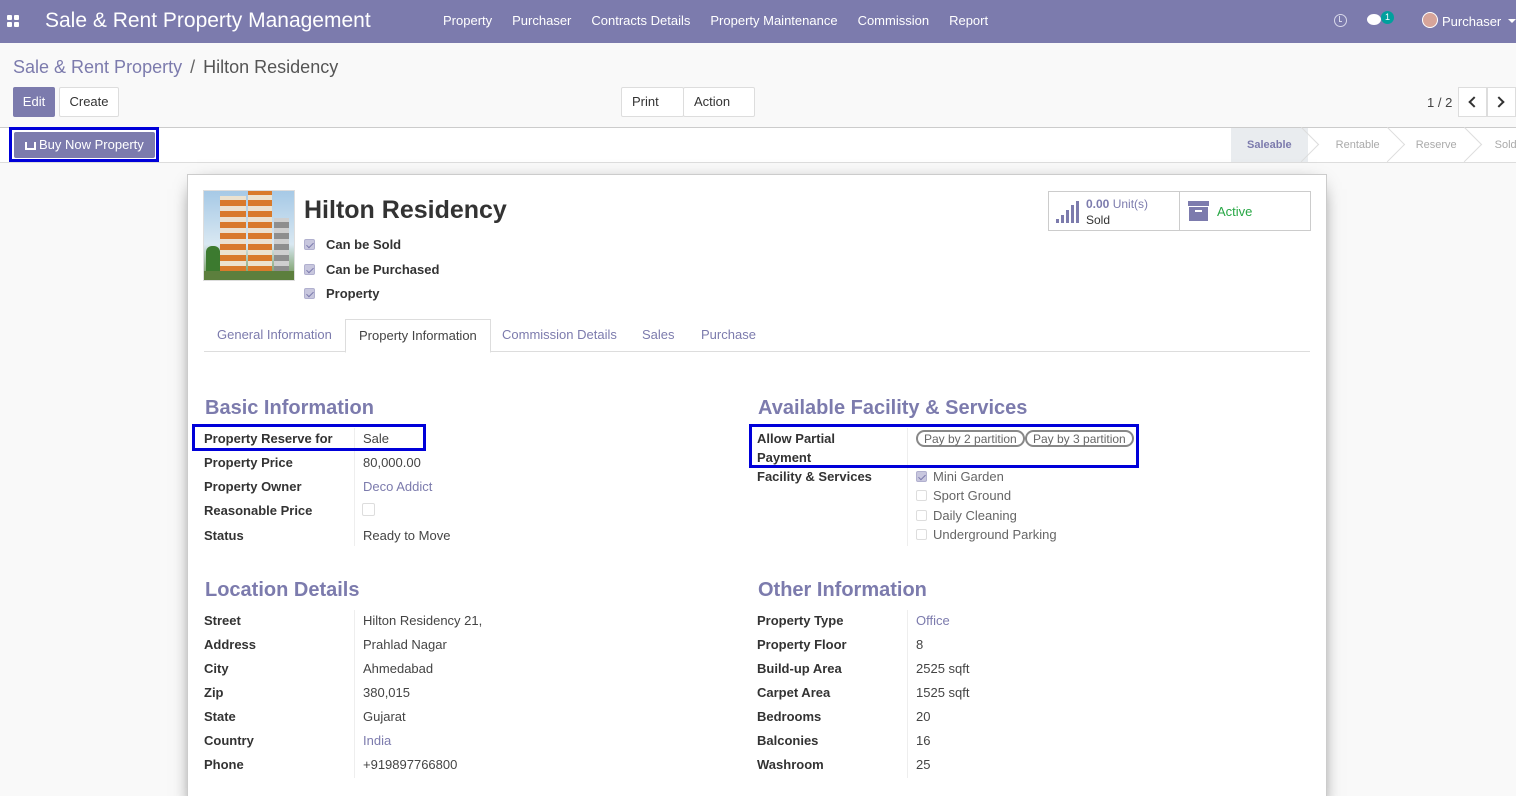 The width and height of the screenshot is (1516, 796). I want to click on stage-reserve: Reserve, so click(1438, 144).